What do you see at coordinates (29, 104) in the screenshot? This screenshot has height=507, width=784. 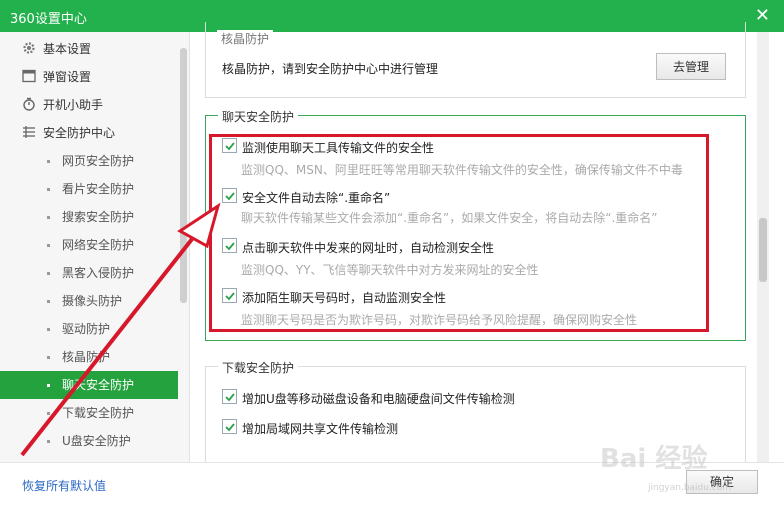 I see `timer-icon` at bounding box center [29, 104].